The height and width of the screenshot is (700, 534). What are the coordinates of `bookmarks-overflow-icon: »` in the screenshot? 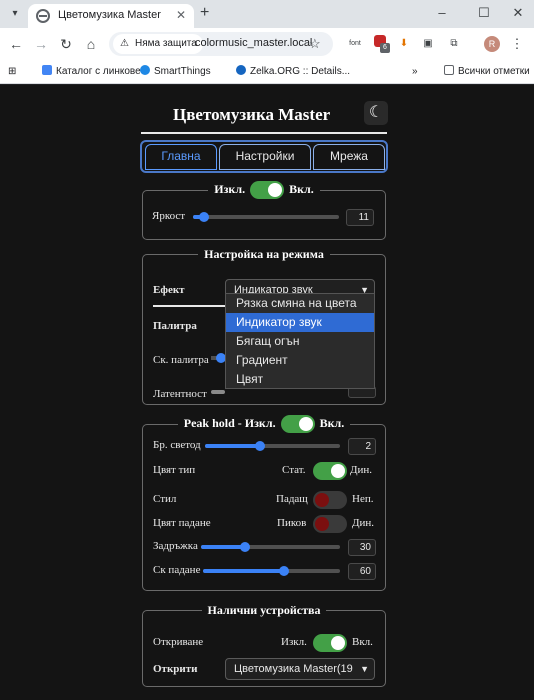 It's located at (415, 72).